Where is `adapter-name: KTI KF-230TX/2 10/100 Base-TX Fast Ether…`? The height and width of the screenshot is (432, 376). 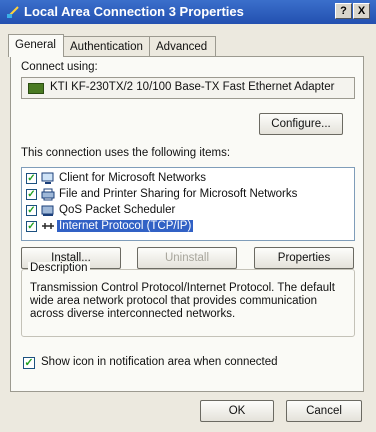 adapter-name: KTI KF-230TX/2 10/100 Base-TX Fast Ether… is located at coordinates (192, 87).